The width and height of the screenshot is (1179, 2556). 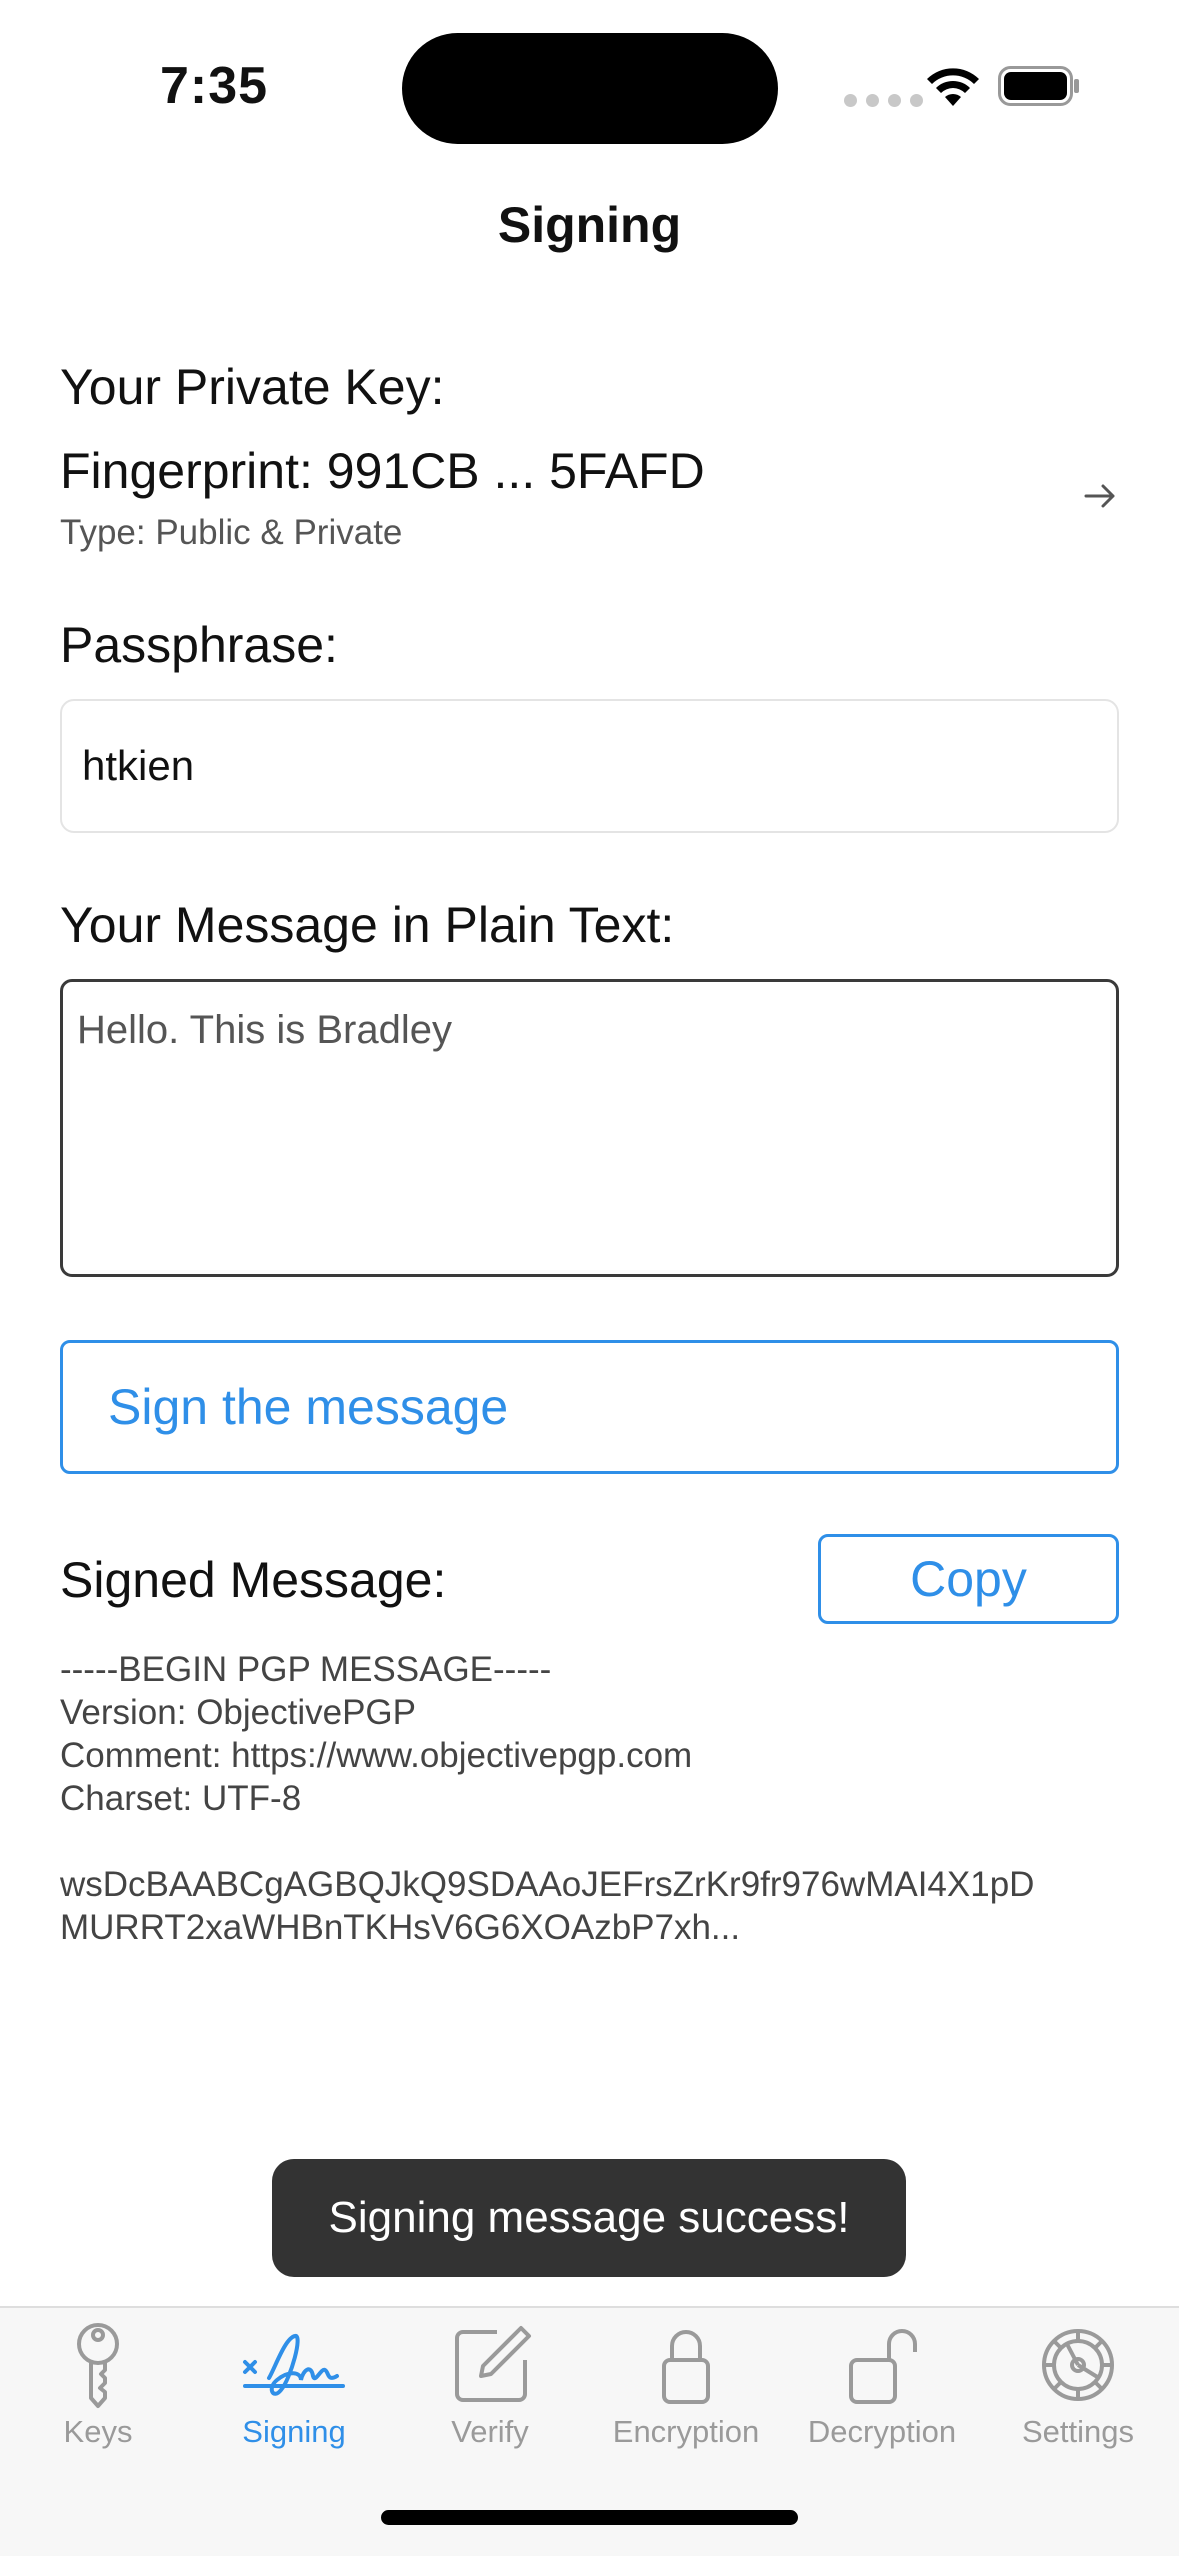 I want to click on sign-message-button: Sign the message, so click(x=589, y=1407).